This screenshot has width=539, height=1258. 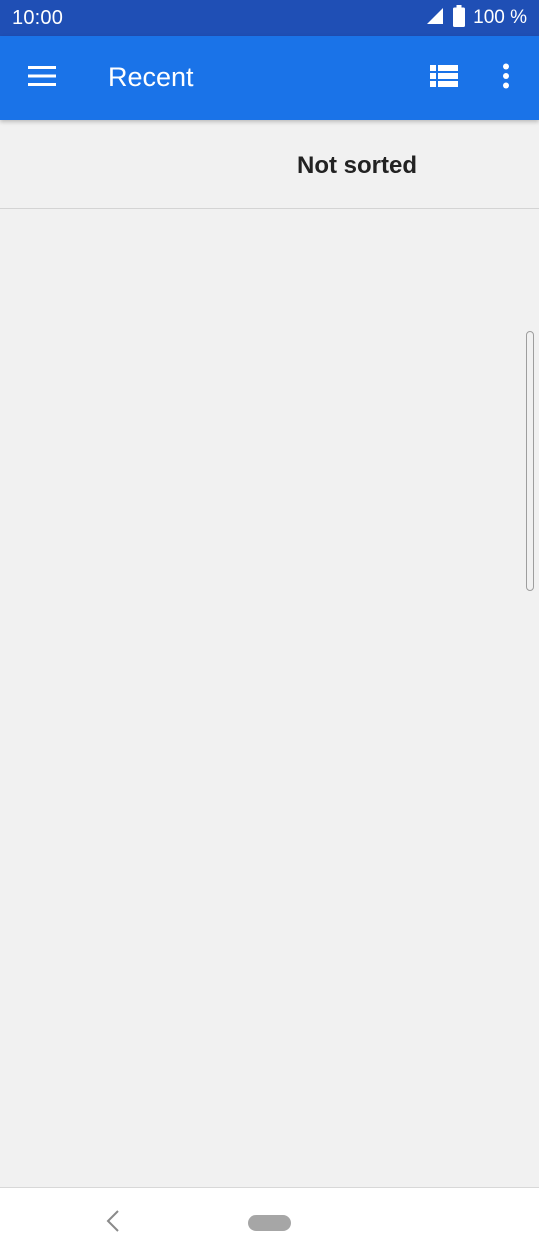 I want to click on menu-icon, so click(x=42, y=78).